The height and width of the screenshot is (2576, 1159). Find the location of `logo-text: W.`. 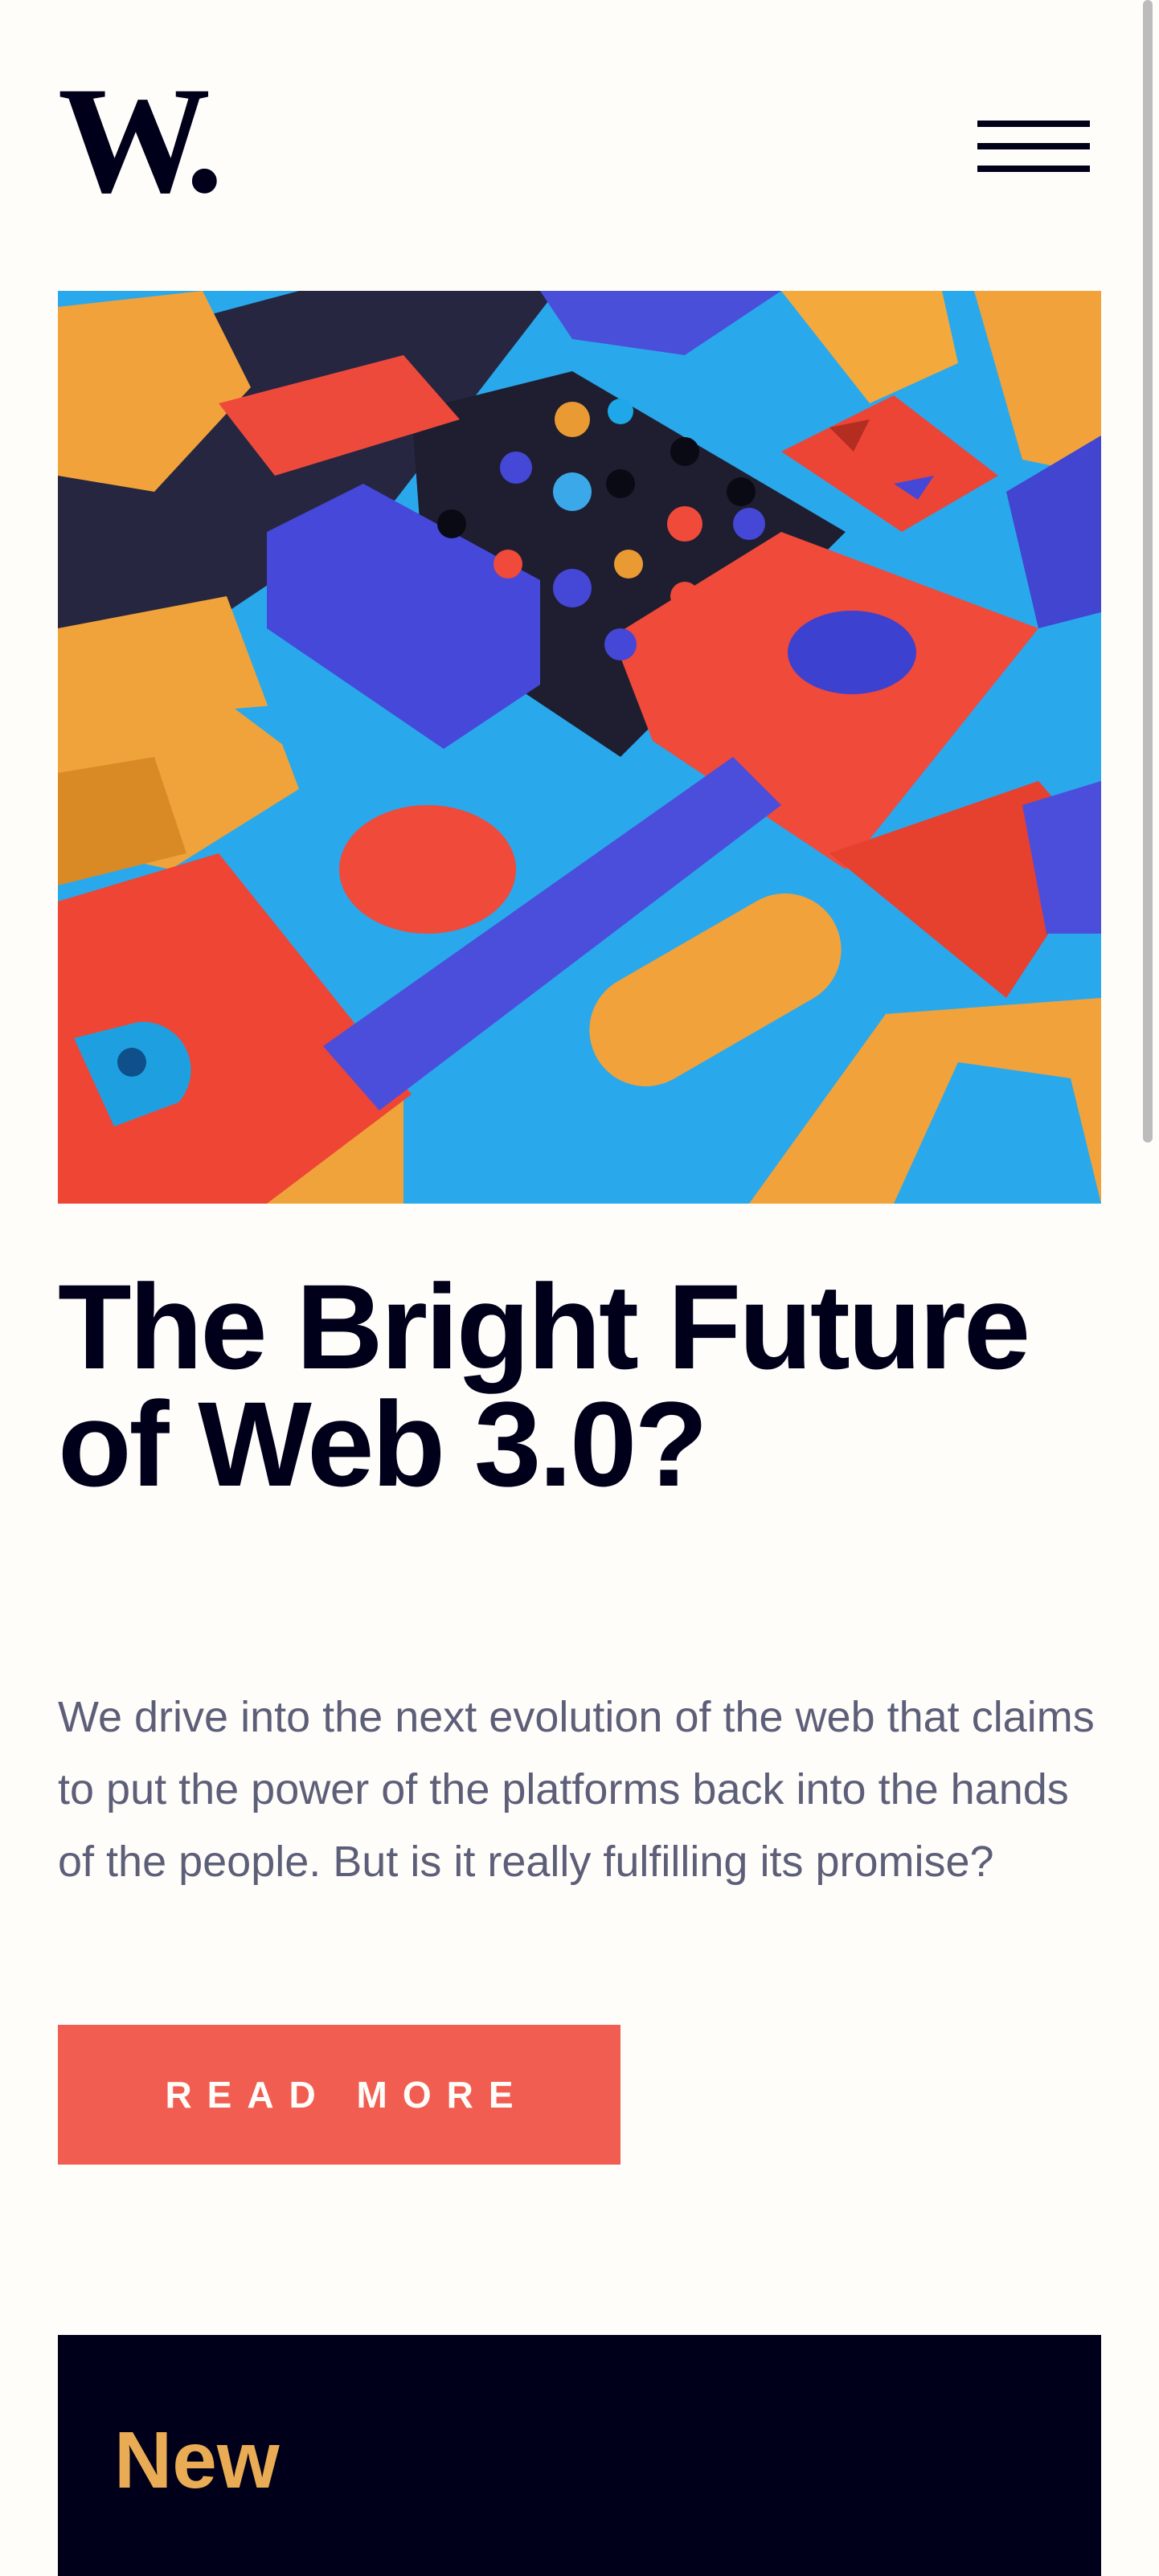

logo-text: W. is located at coordinates (138, 140).